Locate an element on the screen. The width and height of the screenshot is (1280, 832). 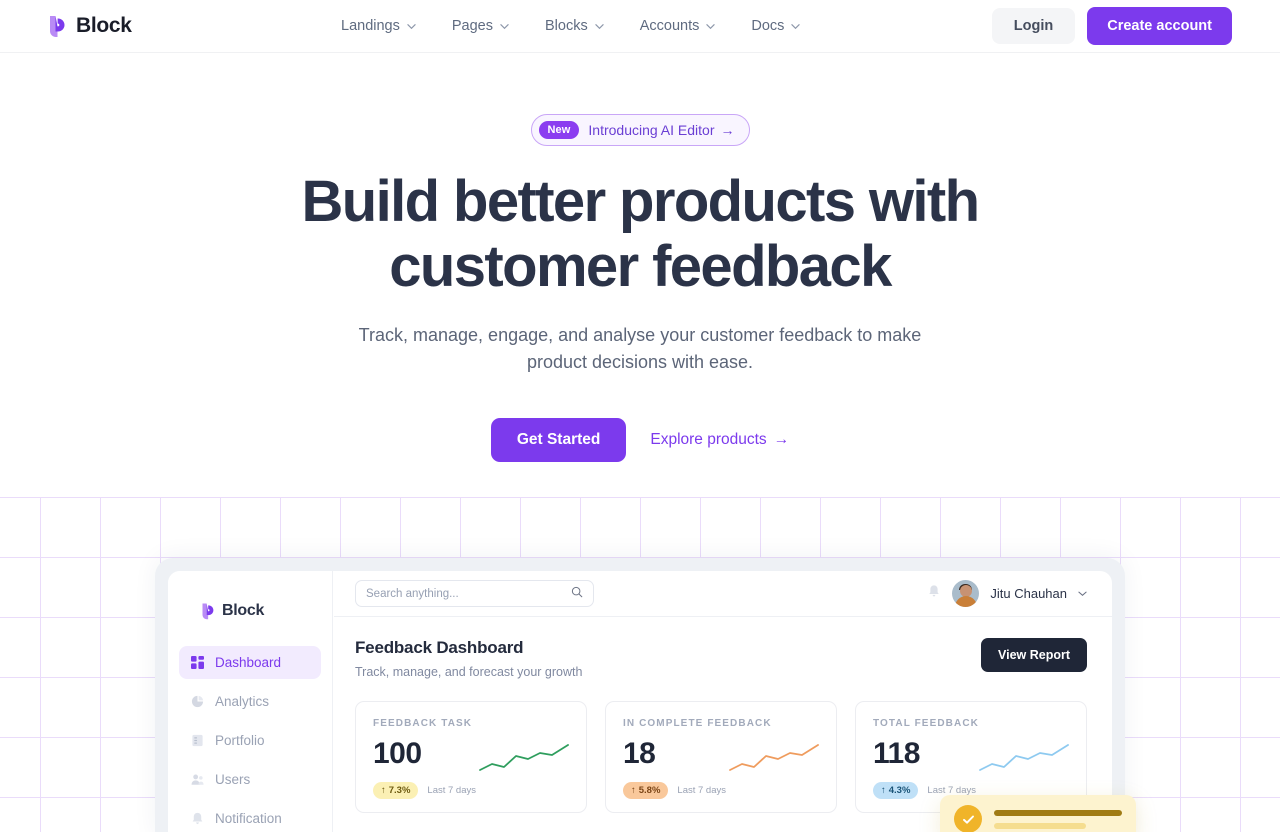
avatar-body is located at coordinates (965, 601).